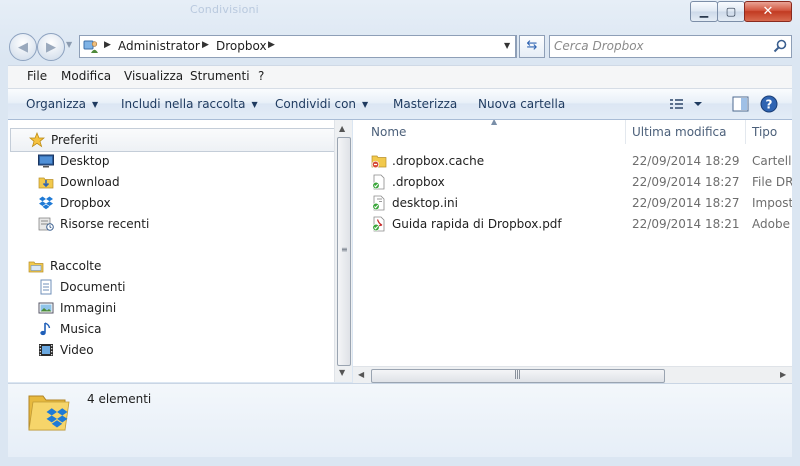 Image resolution: width=800 pixels, height=466 pixels. Describe the element at coordinates (77, 308) in the screenshot. I see `nav-item-pictures: Immagini` at that location.